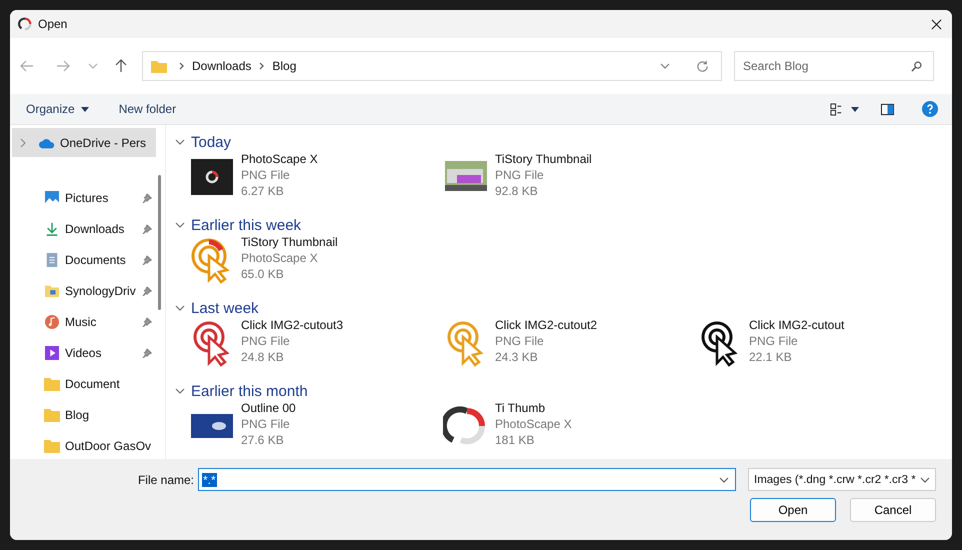 This screenshot has width=962, height=550. I want to click on file-size: 92.8 KB, so click(517, 191).